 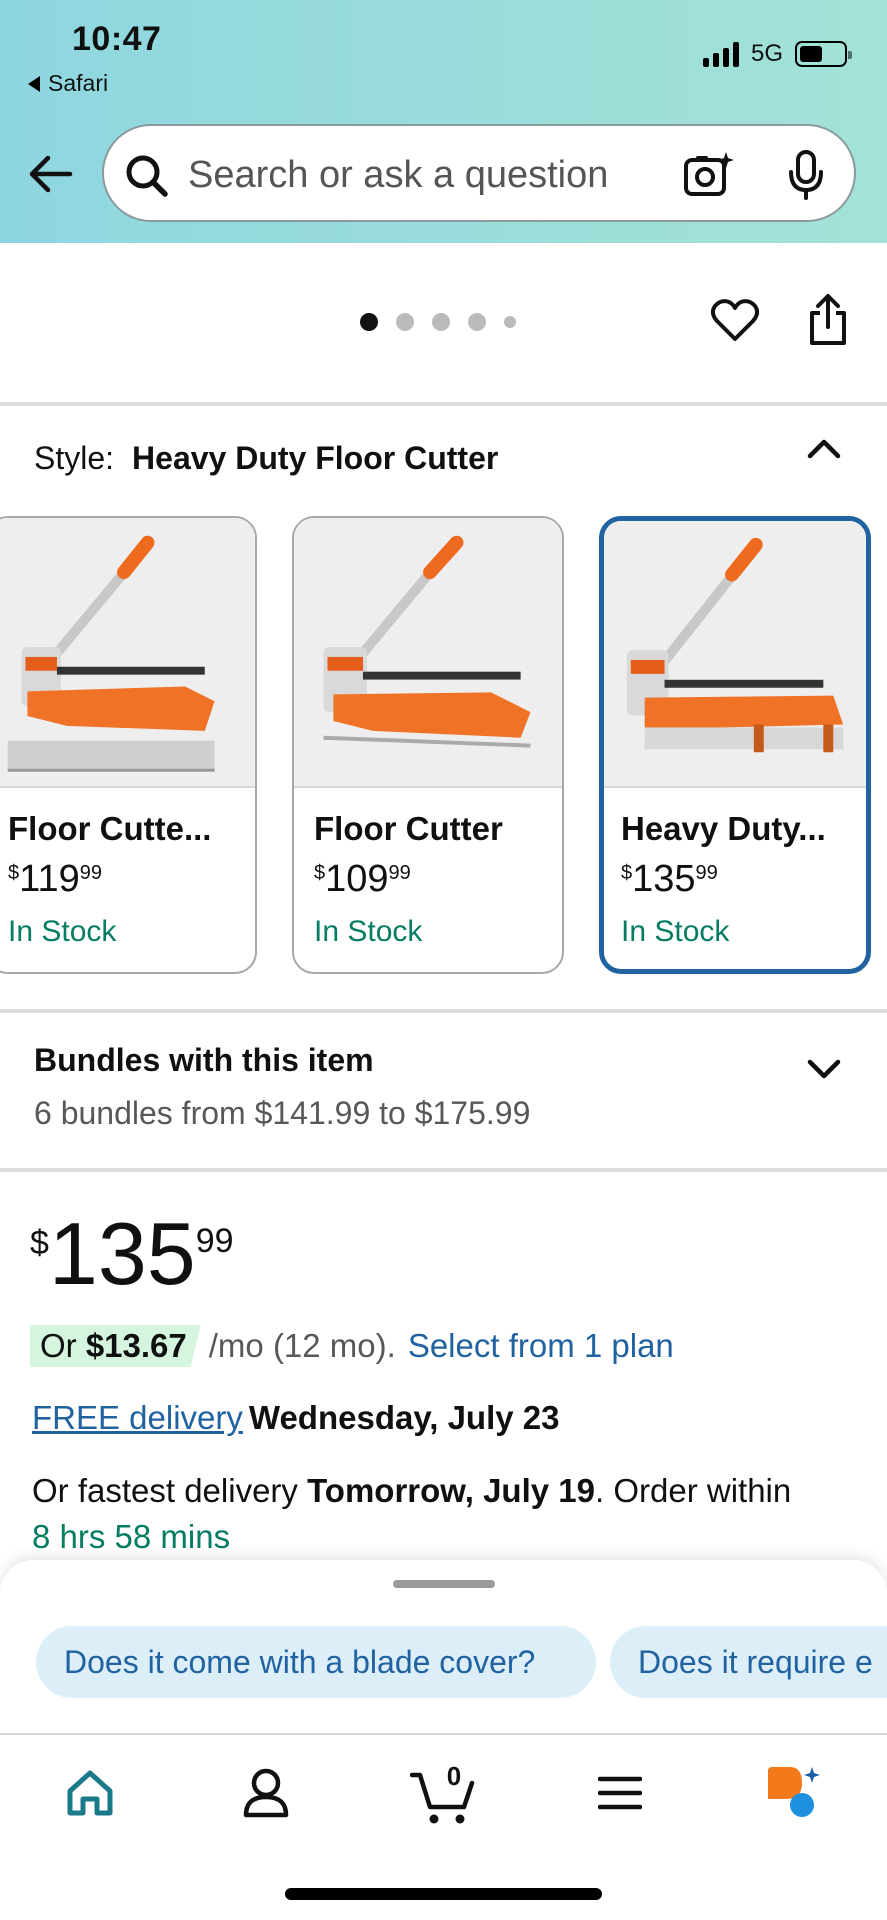 I want to click on back-app-label: Safari, so click(x=78, y=83).